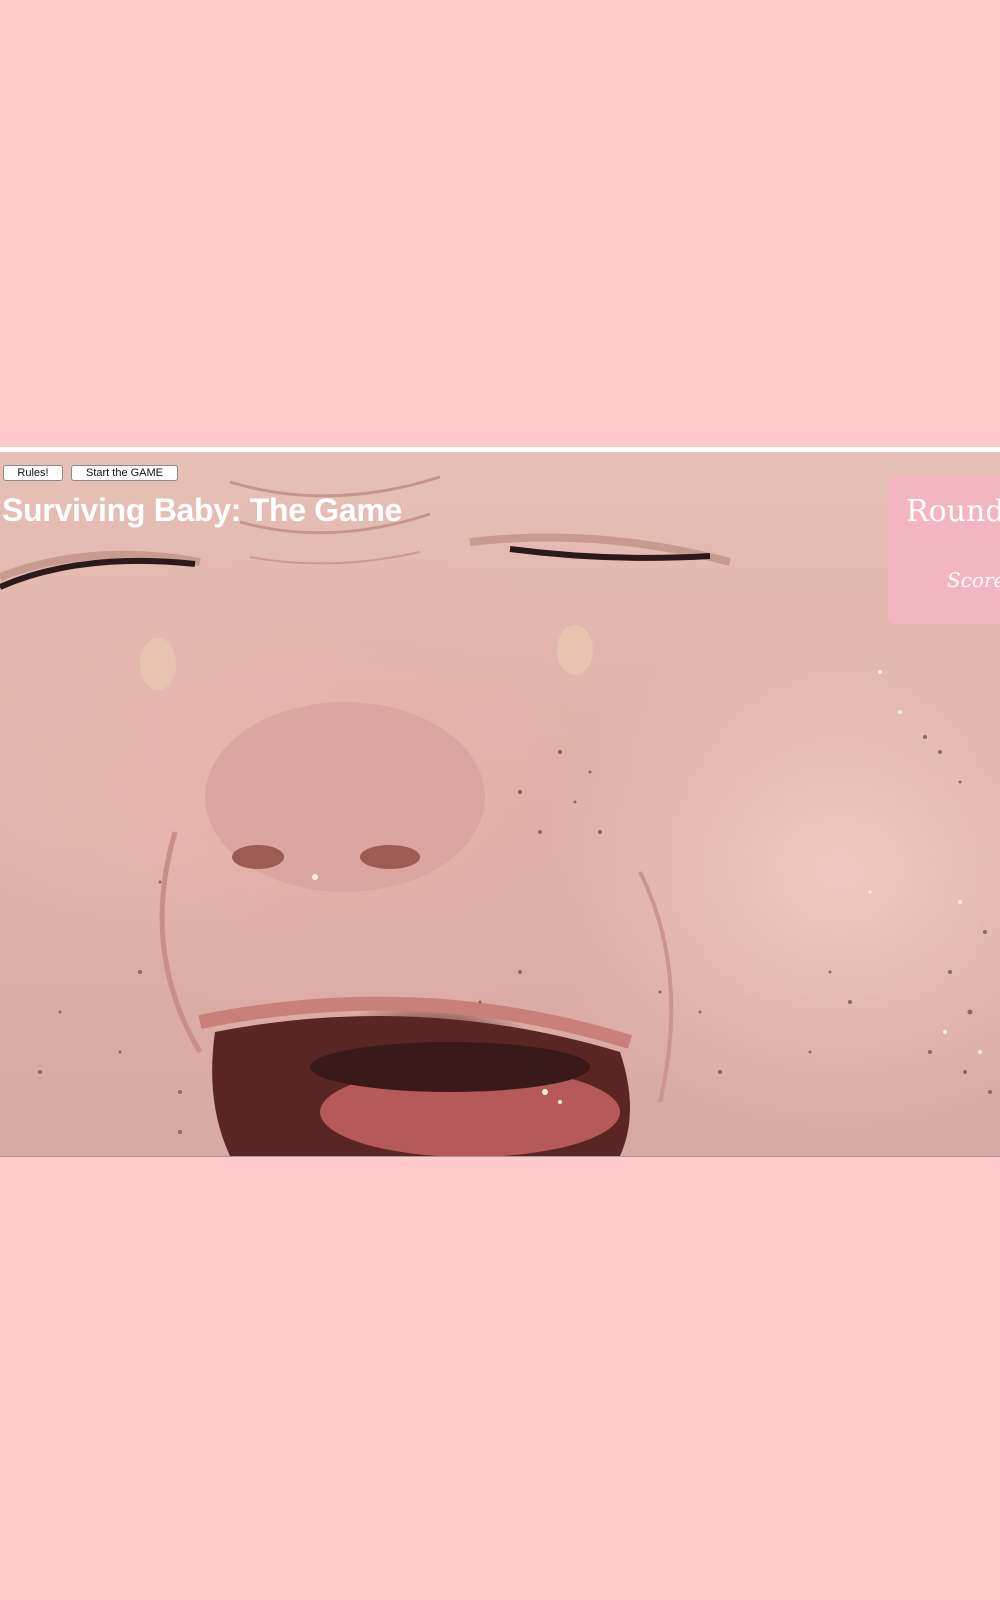  What do you see at coordinates (953, 511) in the screenshot?
I see `round-label: Round` at bounding box center [953, 511].